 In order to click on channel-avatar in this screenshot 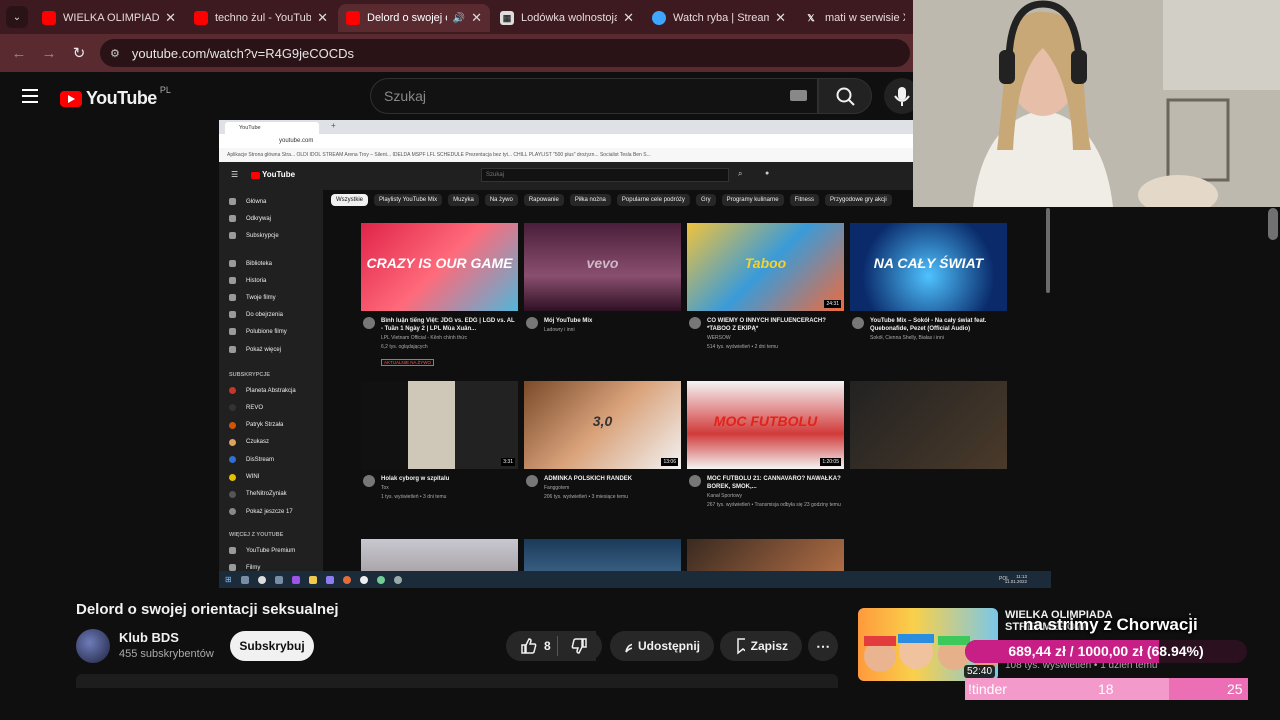, I will do `click(93, 646)`.